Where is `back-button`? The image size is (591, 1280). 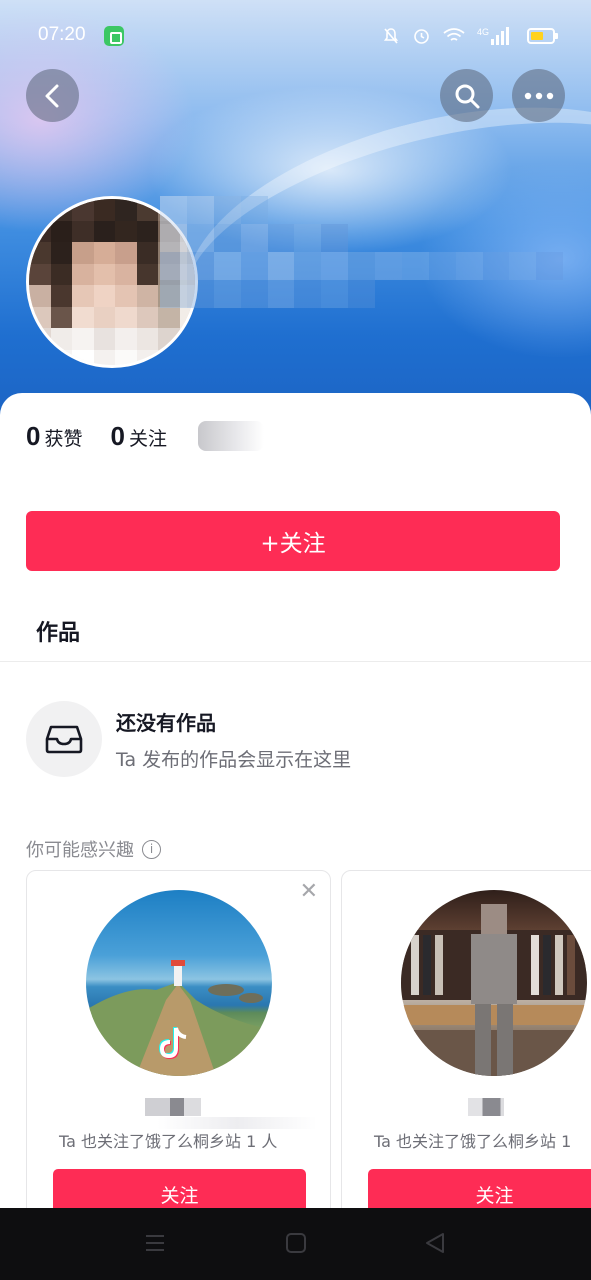
back-button is located at coordinates (52, 95).